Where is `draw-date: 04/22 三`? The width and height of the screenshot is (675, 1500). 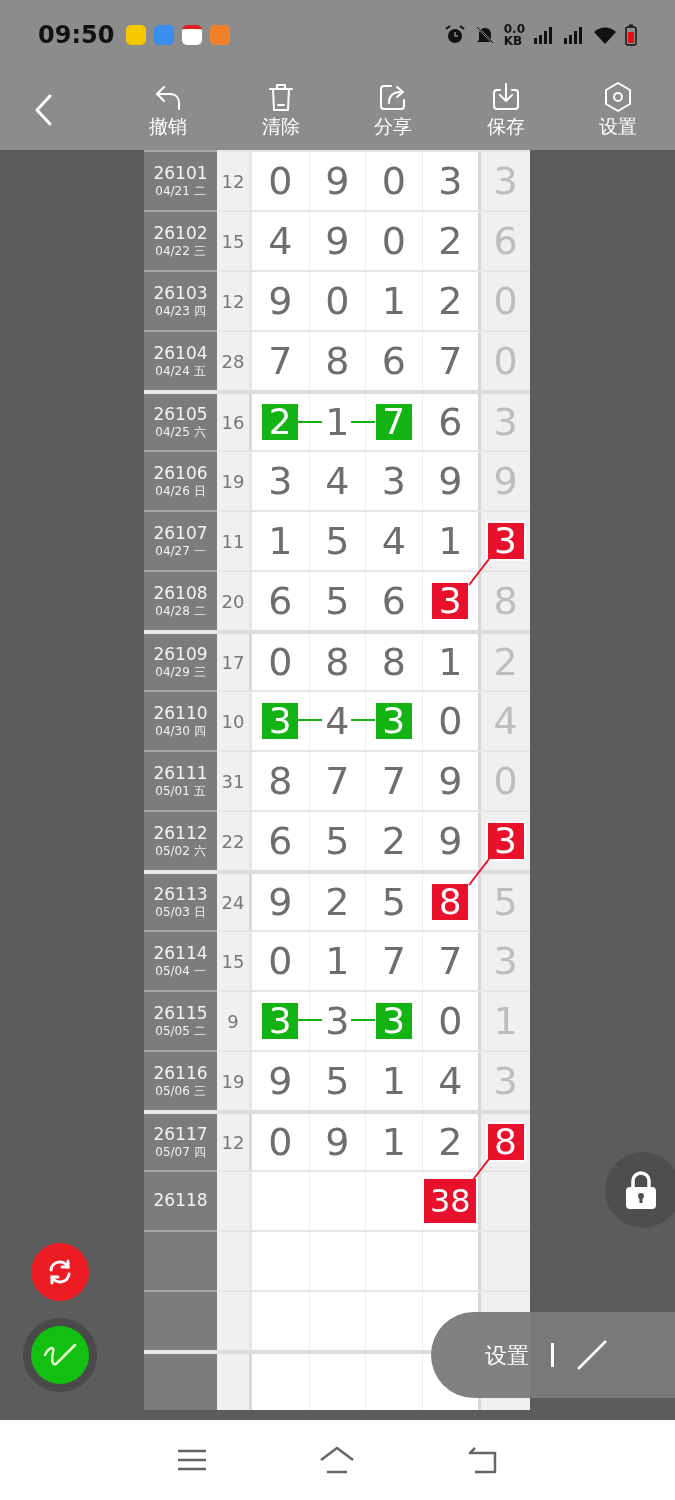
draw-date: 04/22 三 is located at coordinates (180, 252).